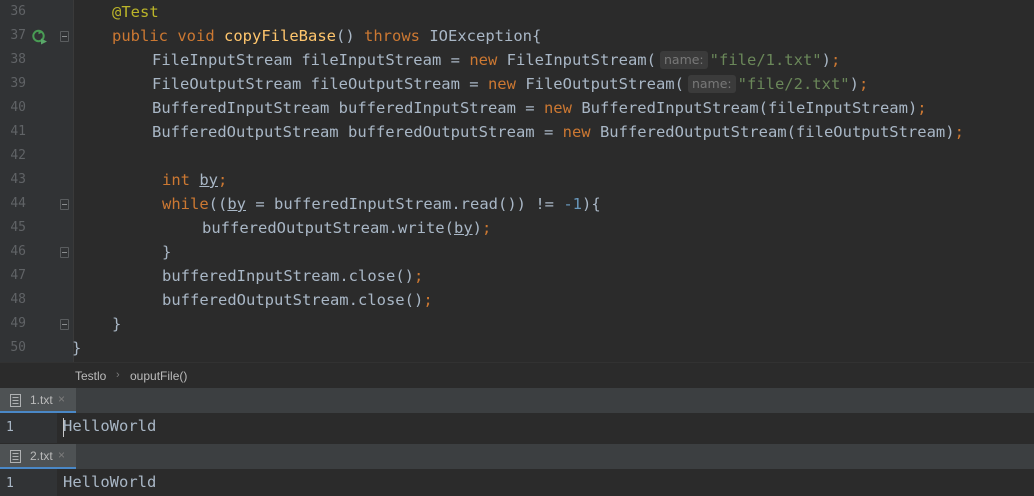 The image size is (1034, 496). Describe the element at coordinates (18, 83) in the screenshot. I see `line-number: 39` at that location.